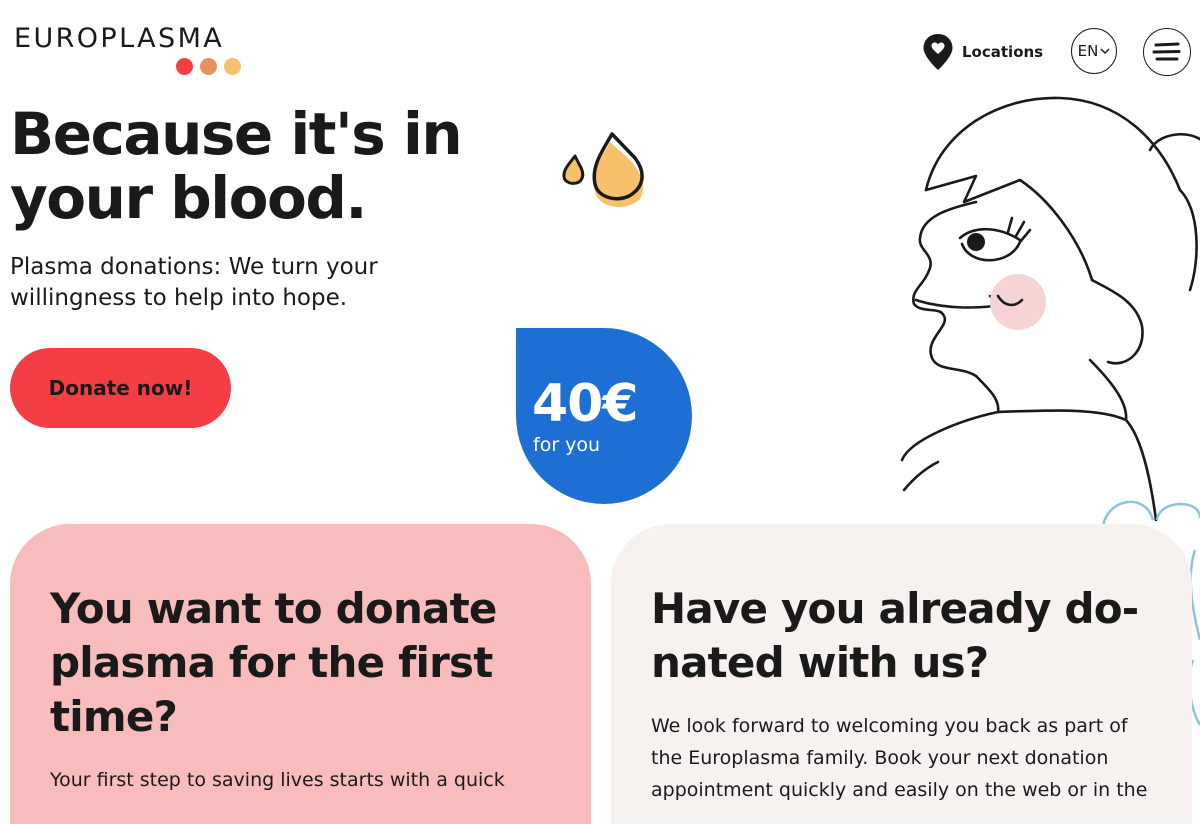  What do you see at coordinates (585, 404) in the screenshot?
I see `reward-amount: 40€` at bounding box center [585, 404].